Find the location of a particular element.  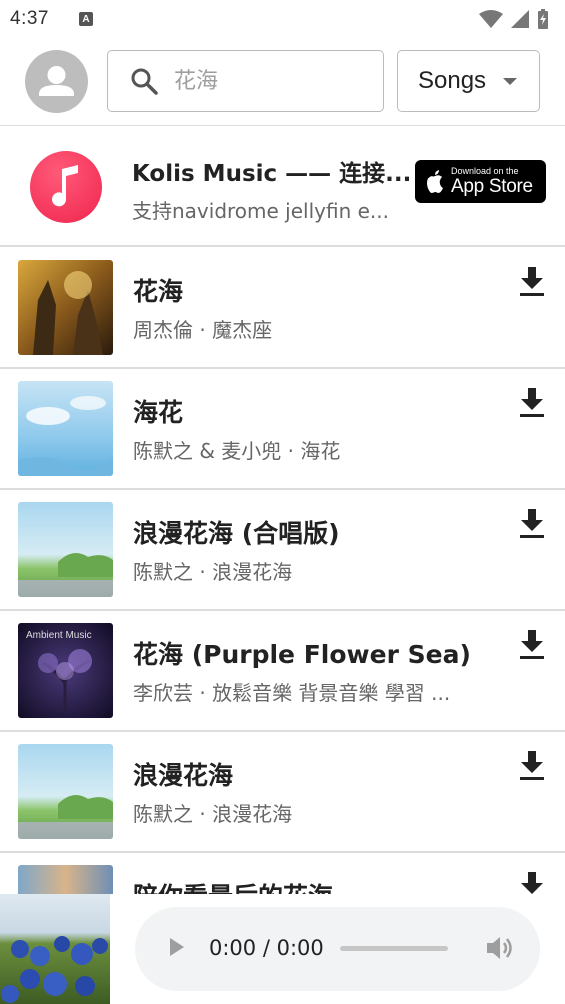

caret-down-icon is located at coordinates (510, 81).